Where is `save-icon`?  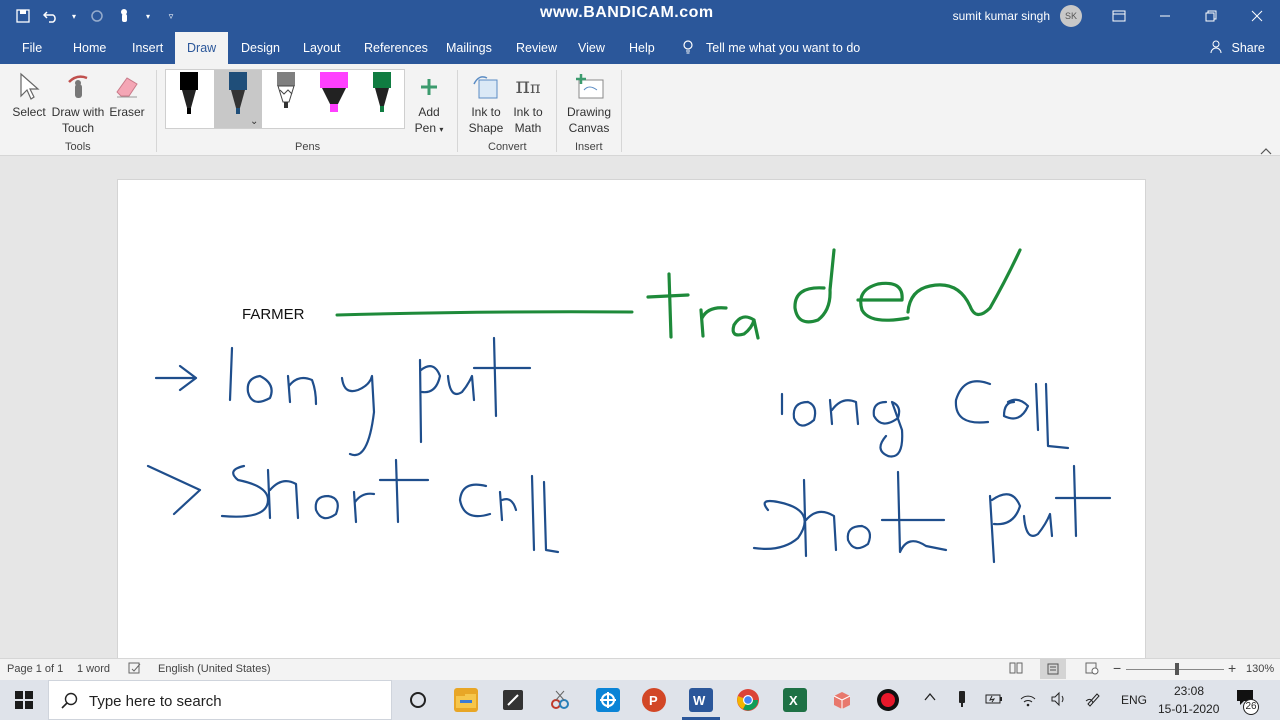 save-icon is located at coordinates (23, 16).